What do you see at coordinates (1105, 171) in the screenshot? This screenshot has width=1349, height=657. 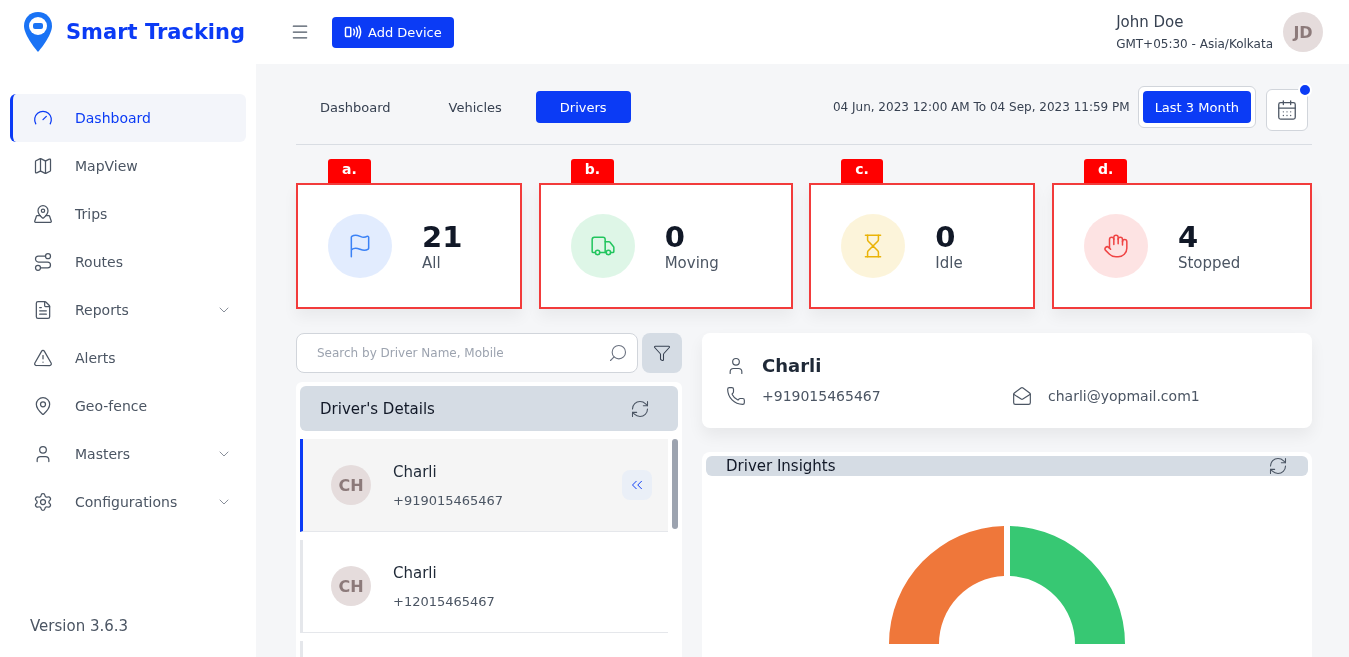 I see `label-tag: d.` at bounding box center [1105, 171].